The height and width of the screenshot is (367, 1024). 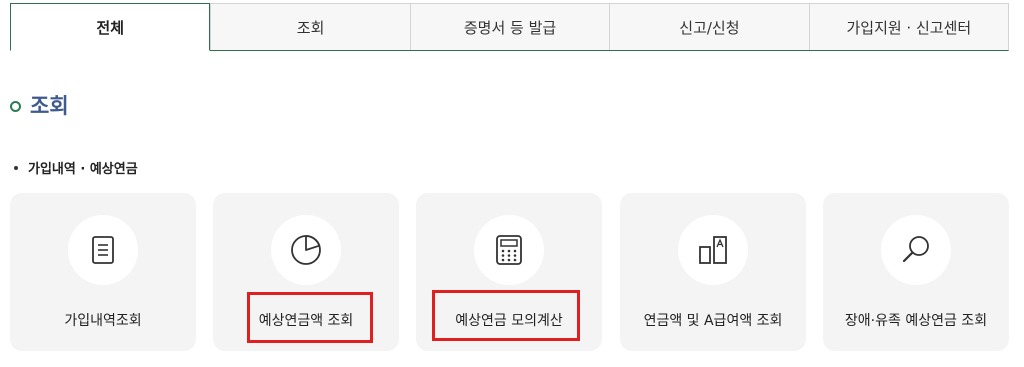 What do you see at coordinates (16, 167) in the screenshot?
I see `bullet-icon` at bounding box center [16, 167].